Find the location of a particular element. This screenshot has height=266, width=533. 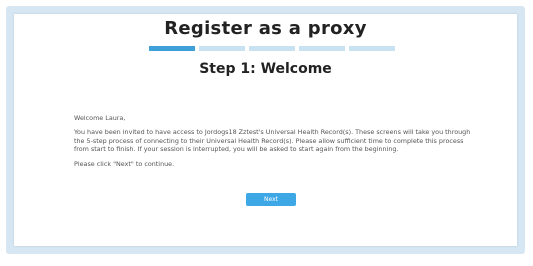

step-heading: Step 1: Welcome is located at coordinates (265, 69).